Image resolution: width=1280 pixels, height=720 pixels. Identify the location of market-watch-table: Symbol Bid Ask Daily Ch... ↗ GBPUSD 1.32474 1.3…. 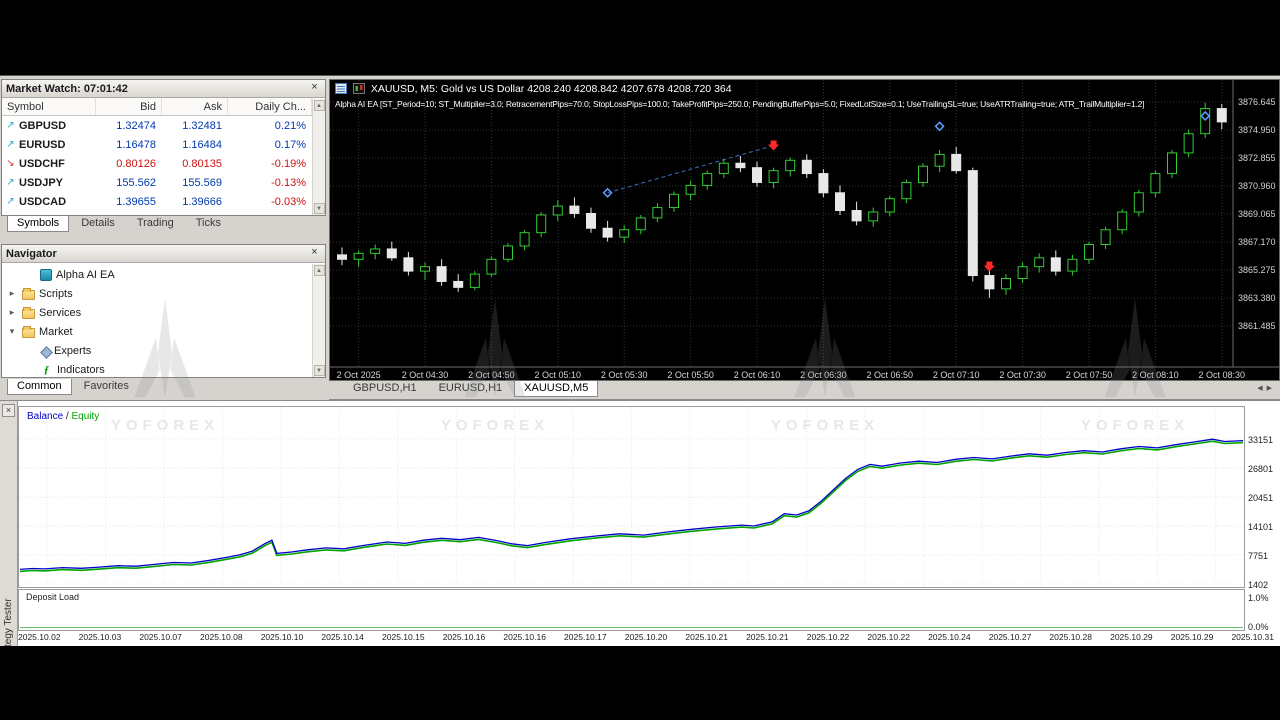
(163, 154).